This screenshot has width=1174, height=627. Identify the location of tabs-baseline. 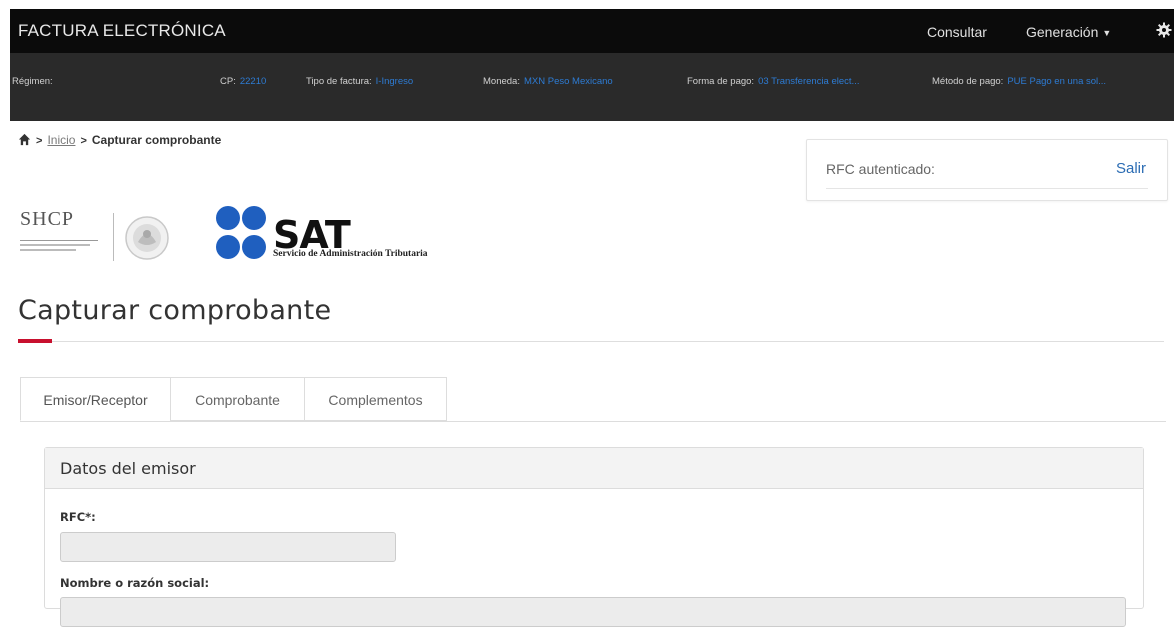
(593, 421).